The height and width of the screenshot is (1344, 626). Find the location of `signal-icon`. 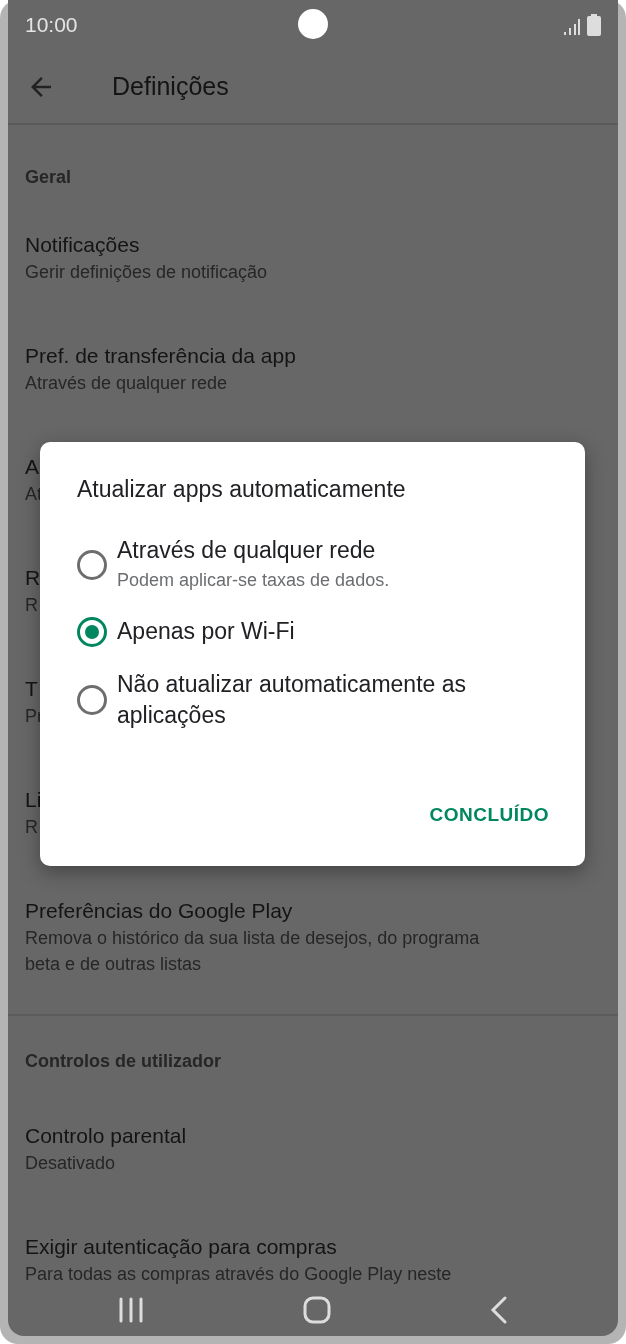

signal-icon is located at coordinates (572, 27).